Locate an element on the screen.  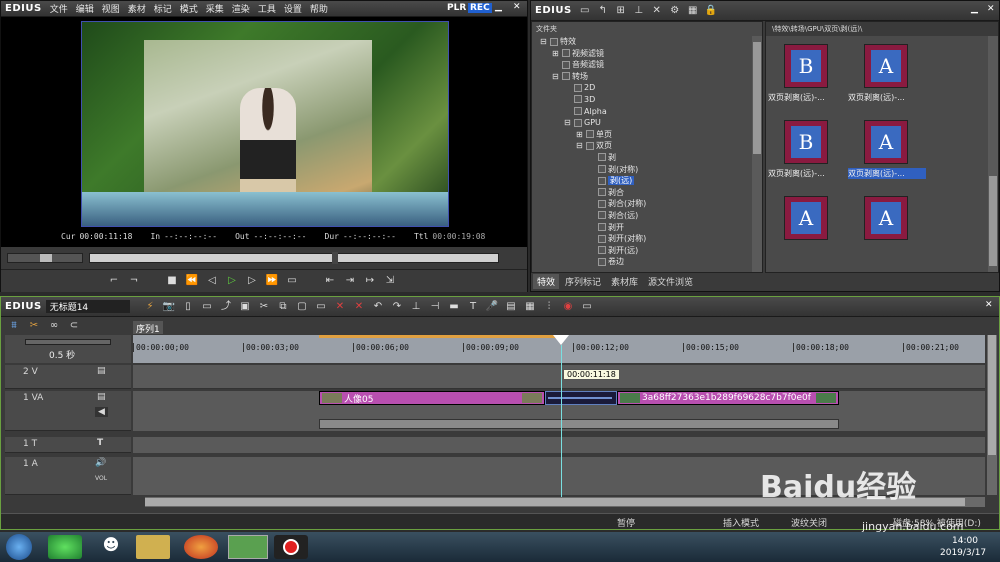
taskbar-folder-icon is located at coordinates (153, 547).